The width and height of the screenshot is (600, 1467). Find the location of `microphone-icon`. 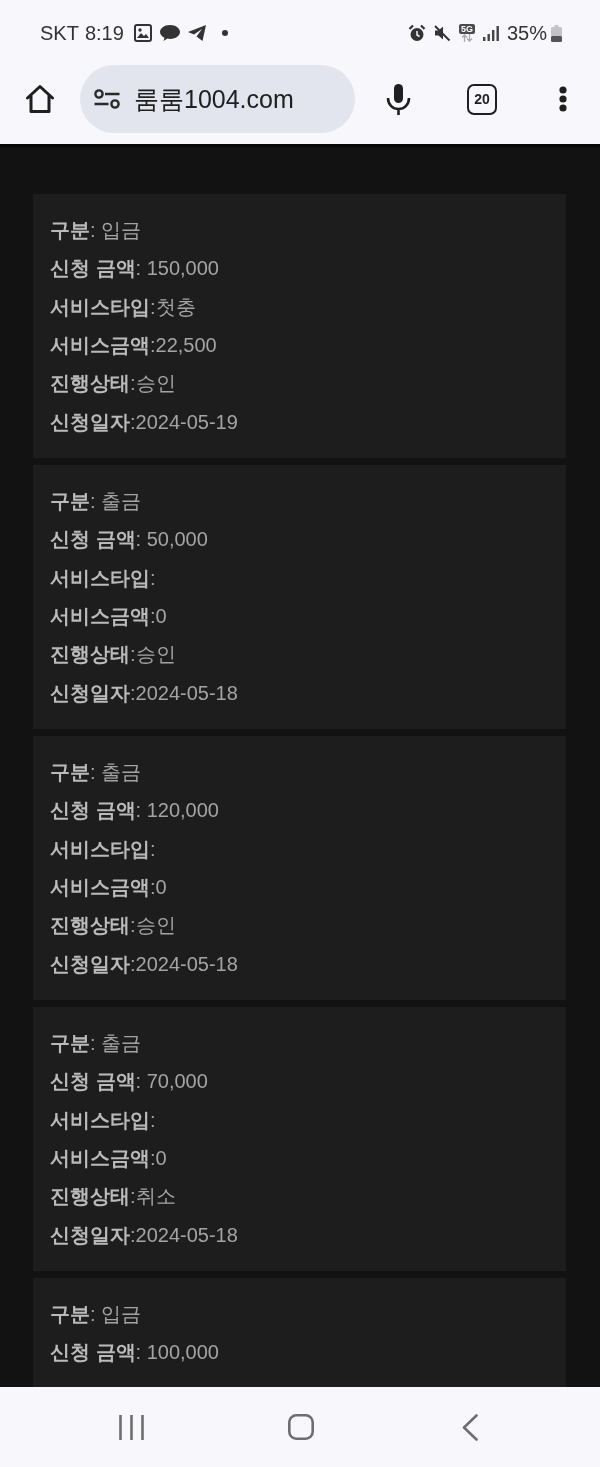

microphone-icon is located at coordinates (398, 99).